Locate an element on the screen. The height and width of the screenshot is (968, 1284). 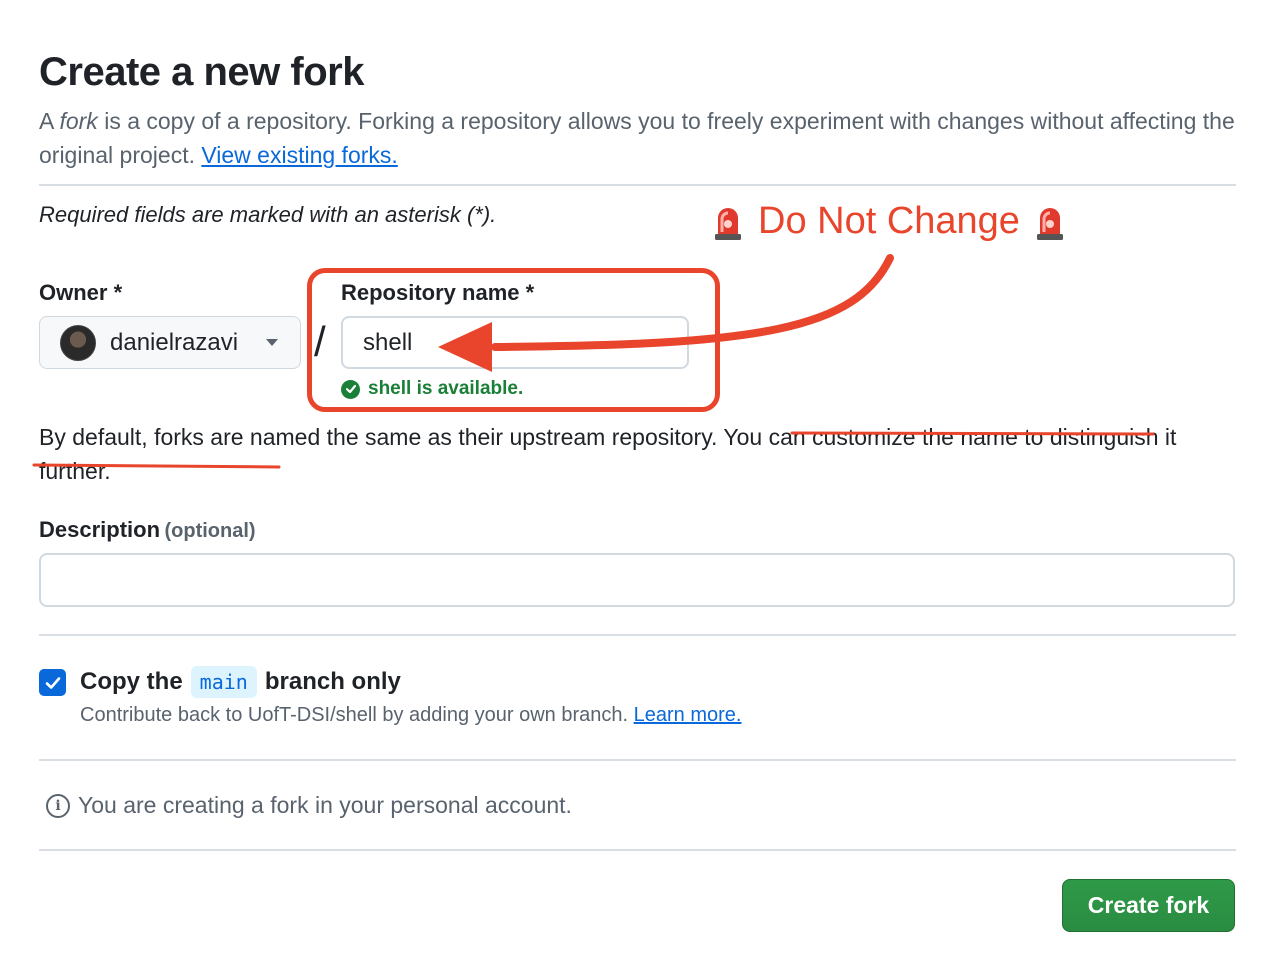
copy-prefix: Copy the is located at coordinates (131, 681).